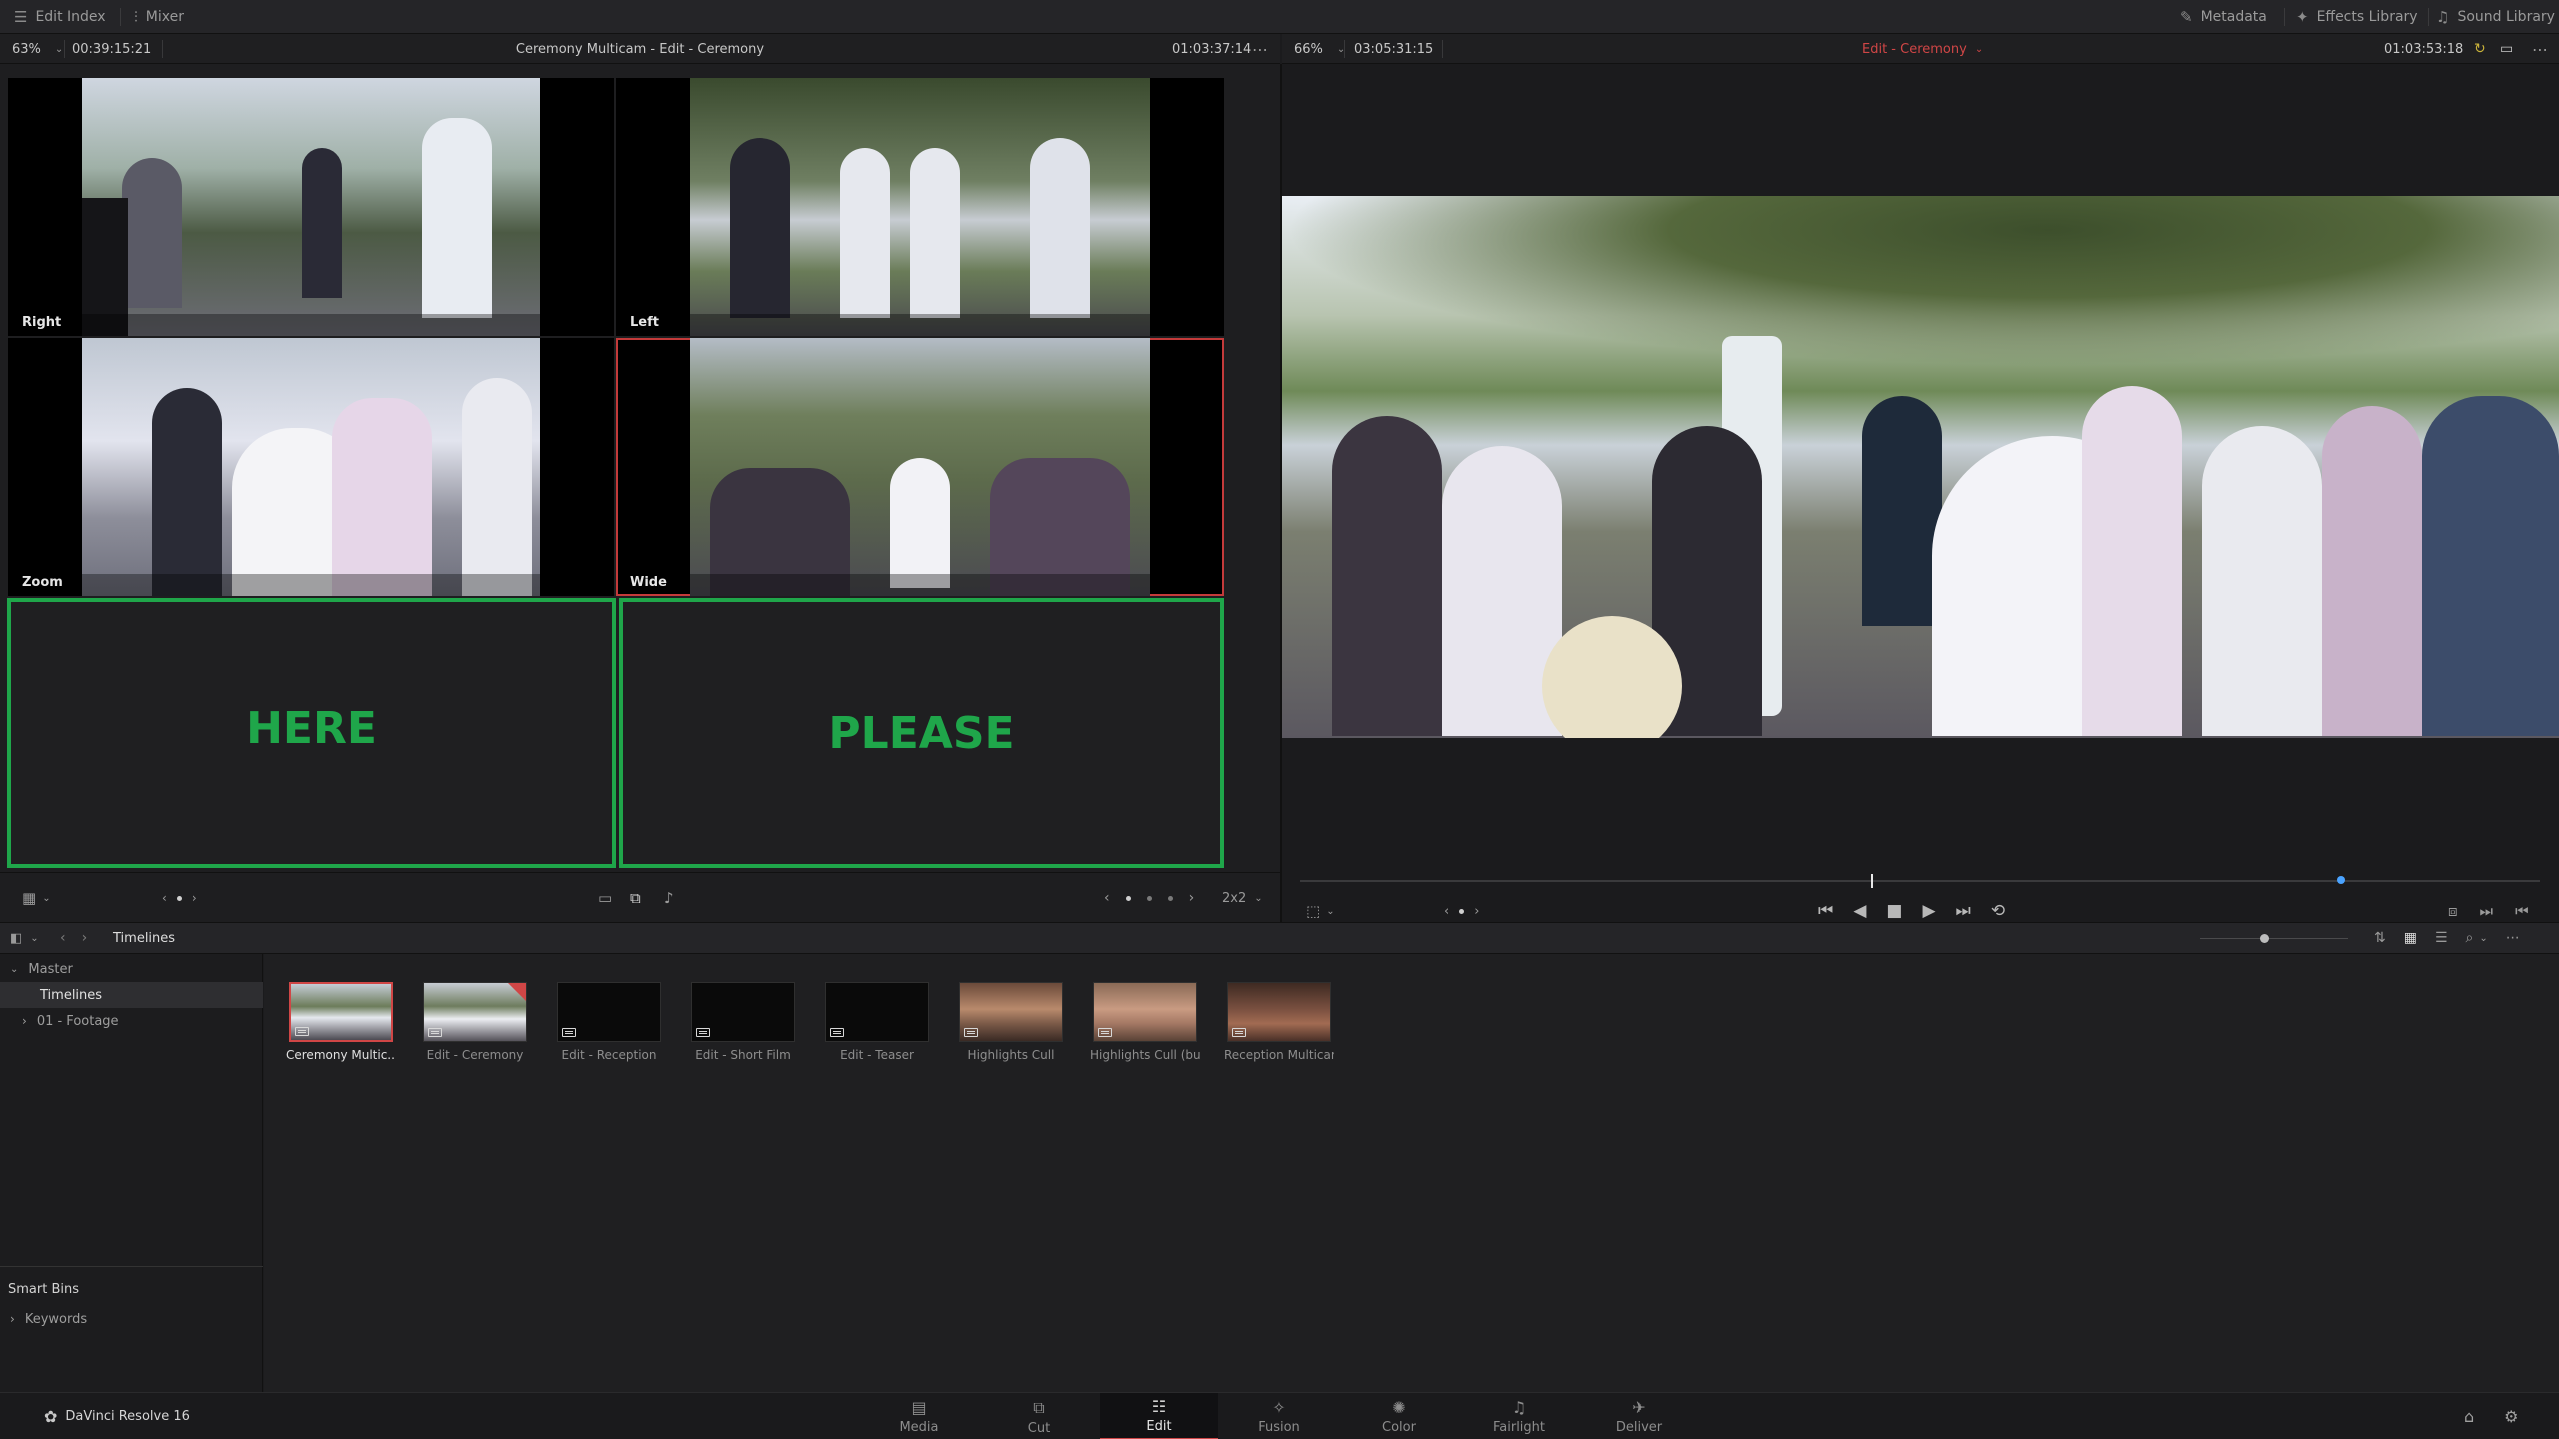  I want to click on page-tab-edit: ☷ Edit, so click(1159, 1416).